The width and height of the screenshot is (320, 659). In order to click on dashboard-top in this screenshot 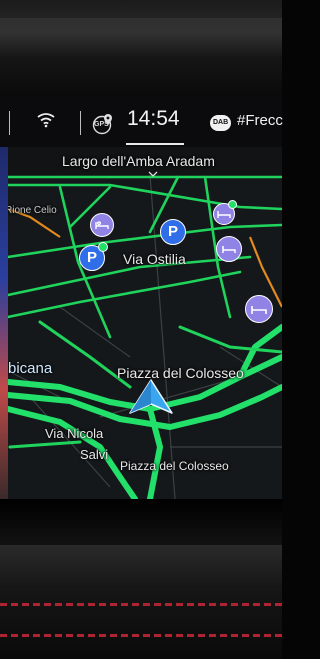, I will do `click(141, 47)`.